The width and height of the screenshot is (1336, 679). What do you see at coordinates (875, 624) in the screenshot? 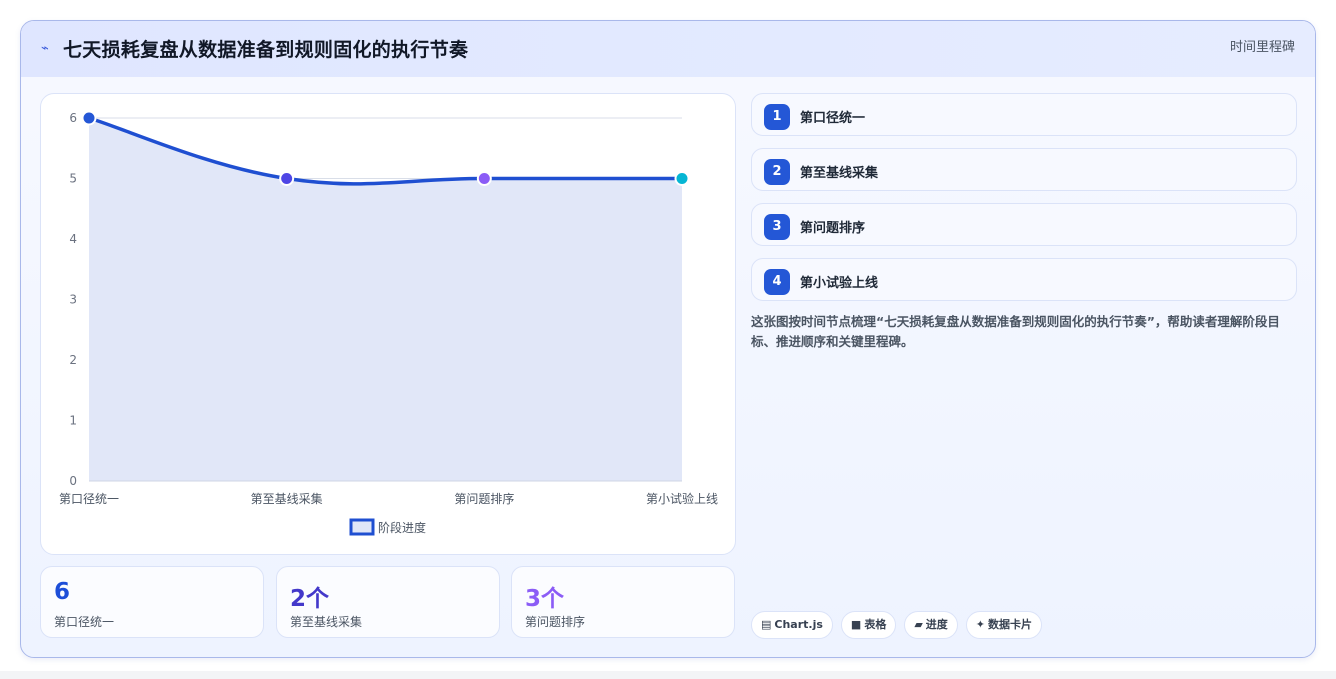
I see `chip-label: 表格` at bounding box center [875, 624].